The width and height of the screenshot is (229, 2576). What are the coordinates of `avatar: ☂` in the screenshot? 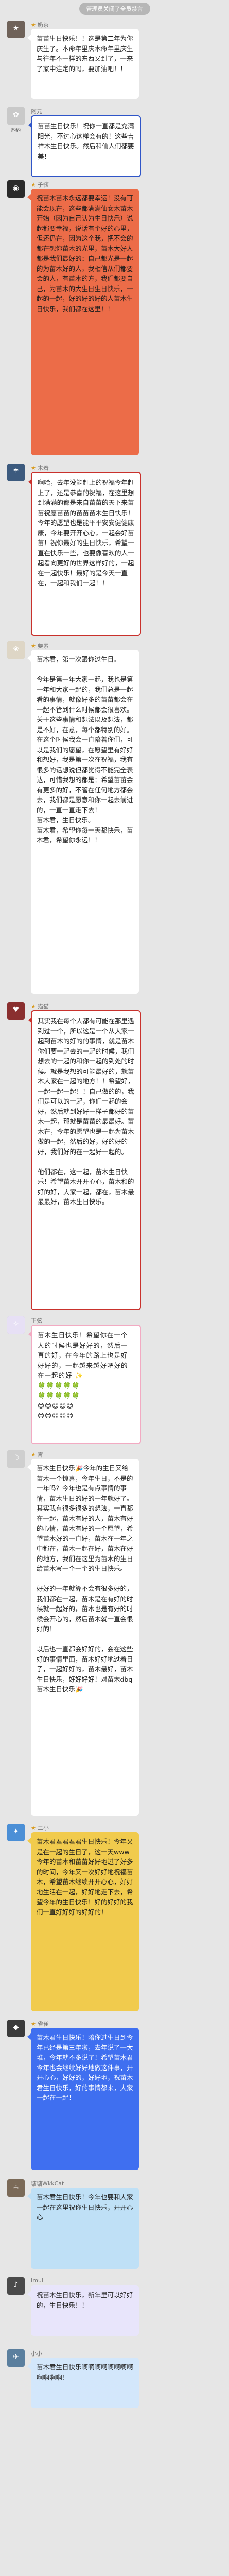 It's located at (16, 472).